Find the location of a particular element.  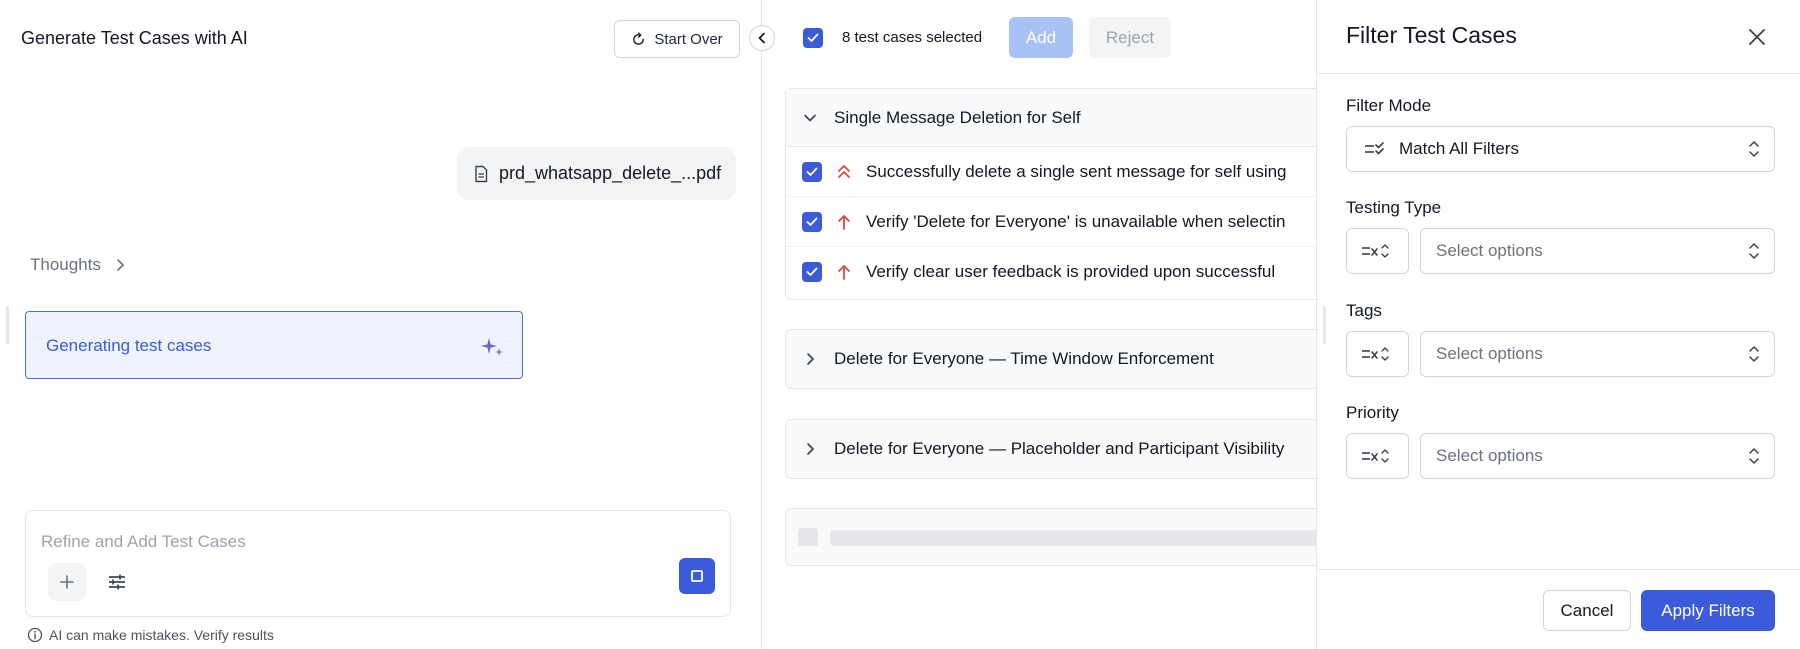

filter-mode-value: Match All Filters is located at coordinates (1459, 148).